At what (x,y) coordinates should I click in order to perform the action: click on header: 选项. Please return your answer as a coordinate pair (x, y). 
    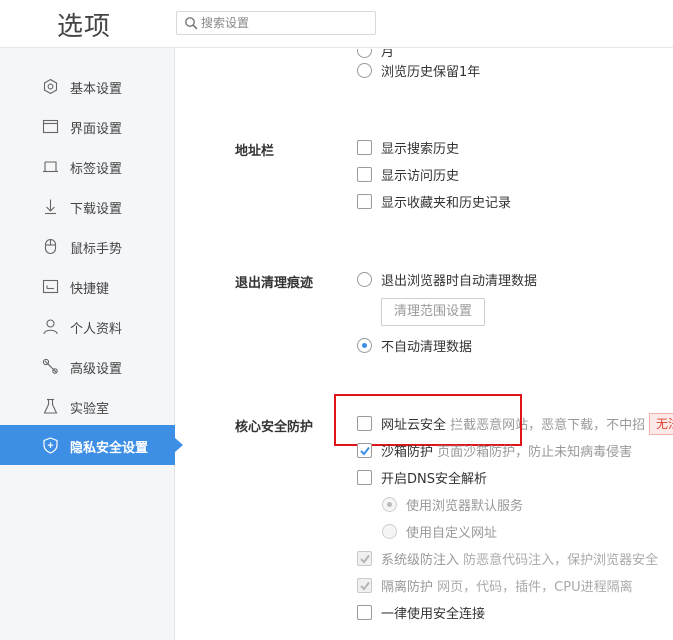
    Looking at the image, I should click on (336, 24).